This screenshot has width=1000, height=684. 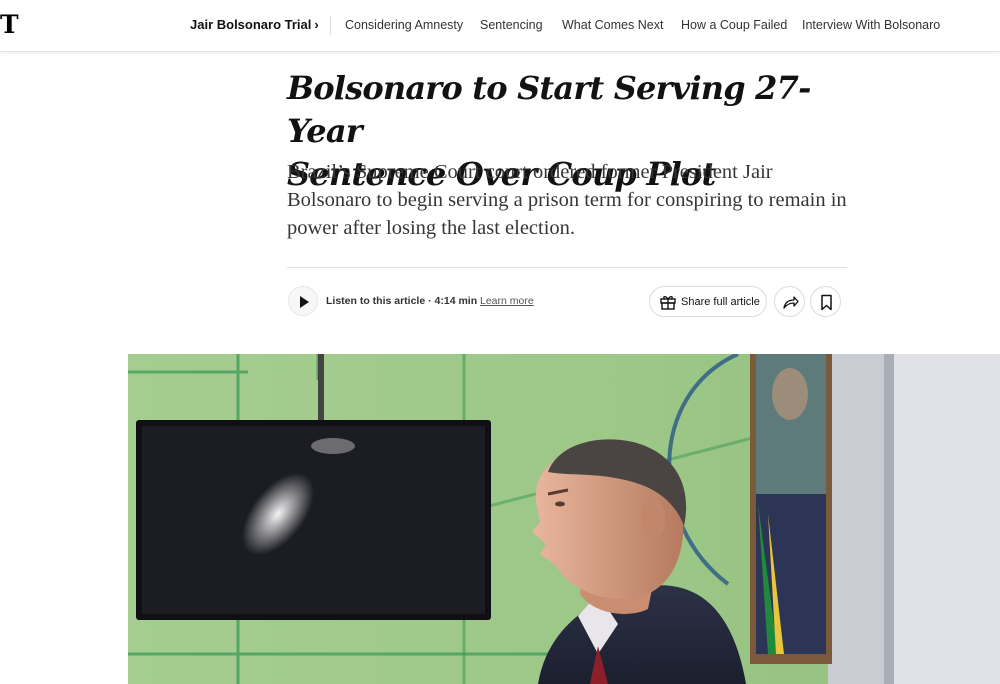 I want to click on nav-link-jair-bolsonaro-trial: Jair Bolsonaro Trial ›, so click(x=254, y=24).